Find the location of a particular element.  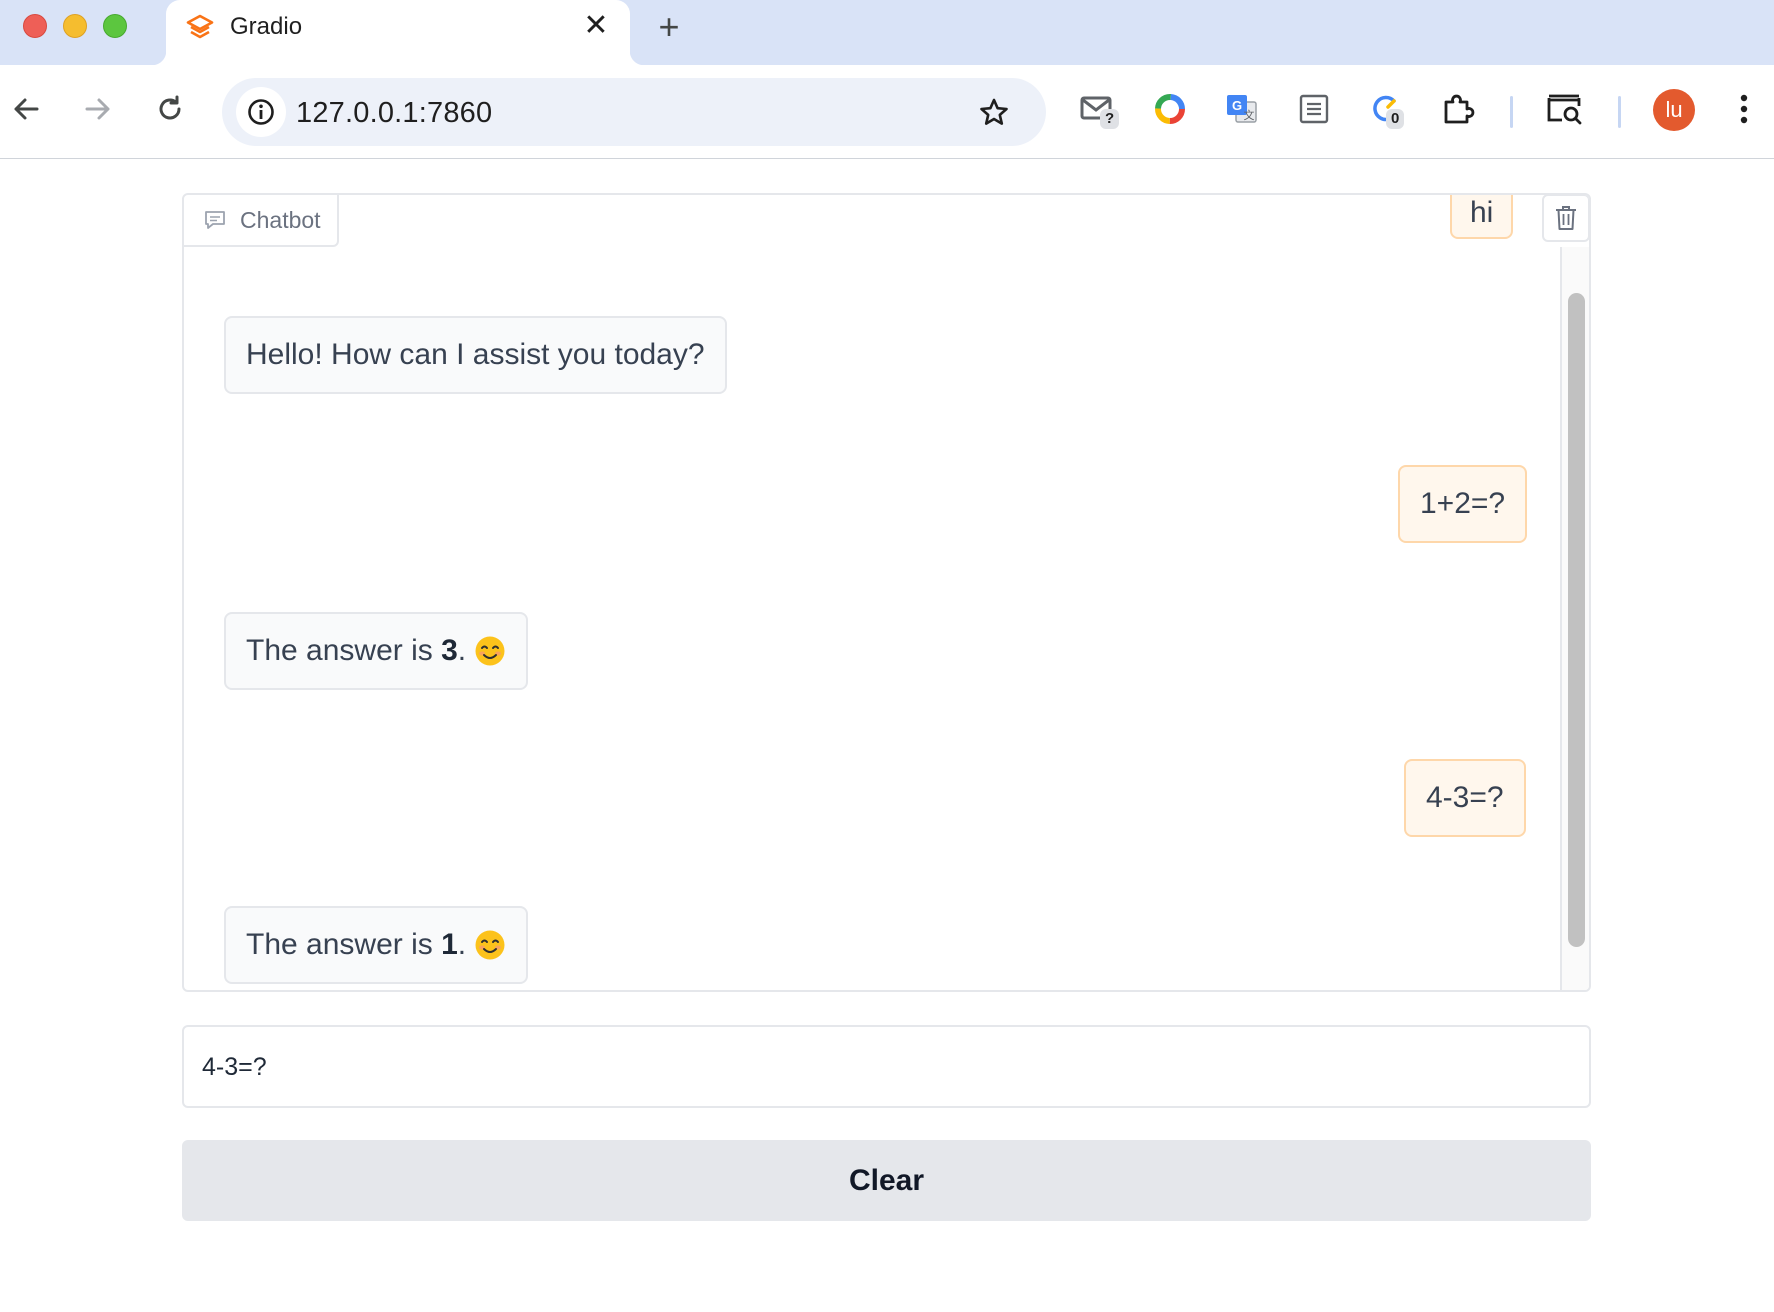

reload-icon is located at coordinates (170, 107).